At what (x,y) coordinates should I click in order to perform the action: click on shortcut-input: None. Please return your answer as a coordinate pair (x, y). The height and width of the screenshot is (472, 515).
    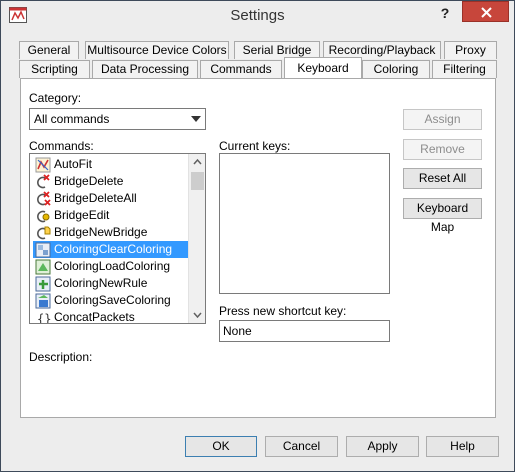
    Looking at the image, I should click on (304, 331).